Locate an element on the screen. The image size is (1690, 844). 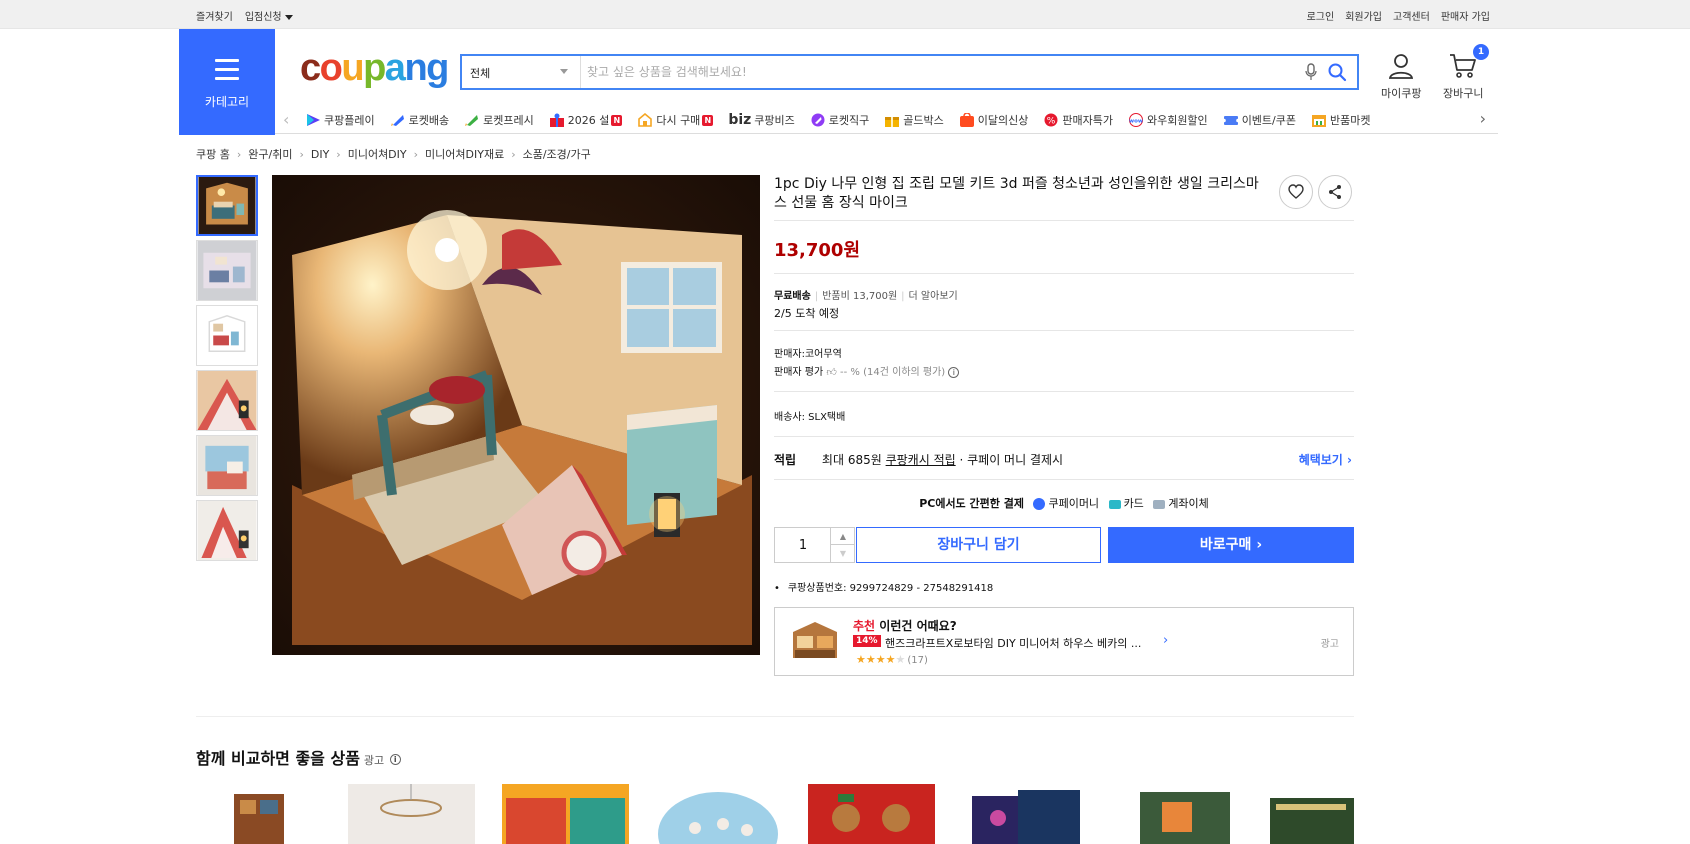
favorite-button is located at coordinates (1296, 192).